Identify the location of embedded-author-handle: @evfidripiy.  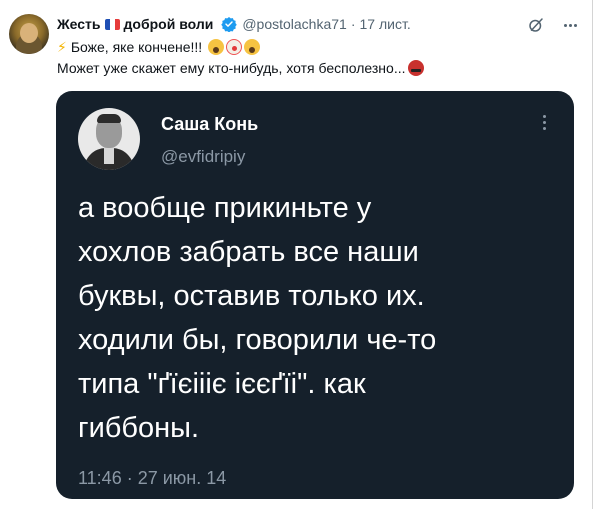
(203, 156).